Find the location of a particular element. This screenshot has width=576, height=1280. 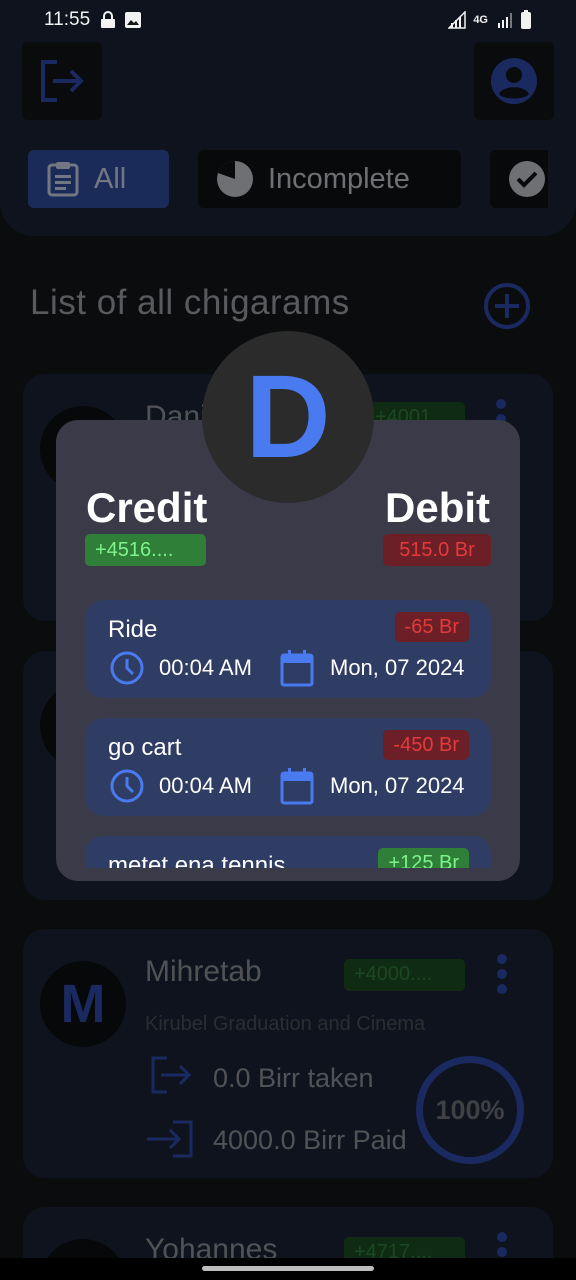

lock-icon is located at coordinates (108, 19).